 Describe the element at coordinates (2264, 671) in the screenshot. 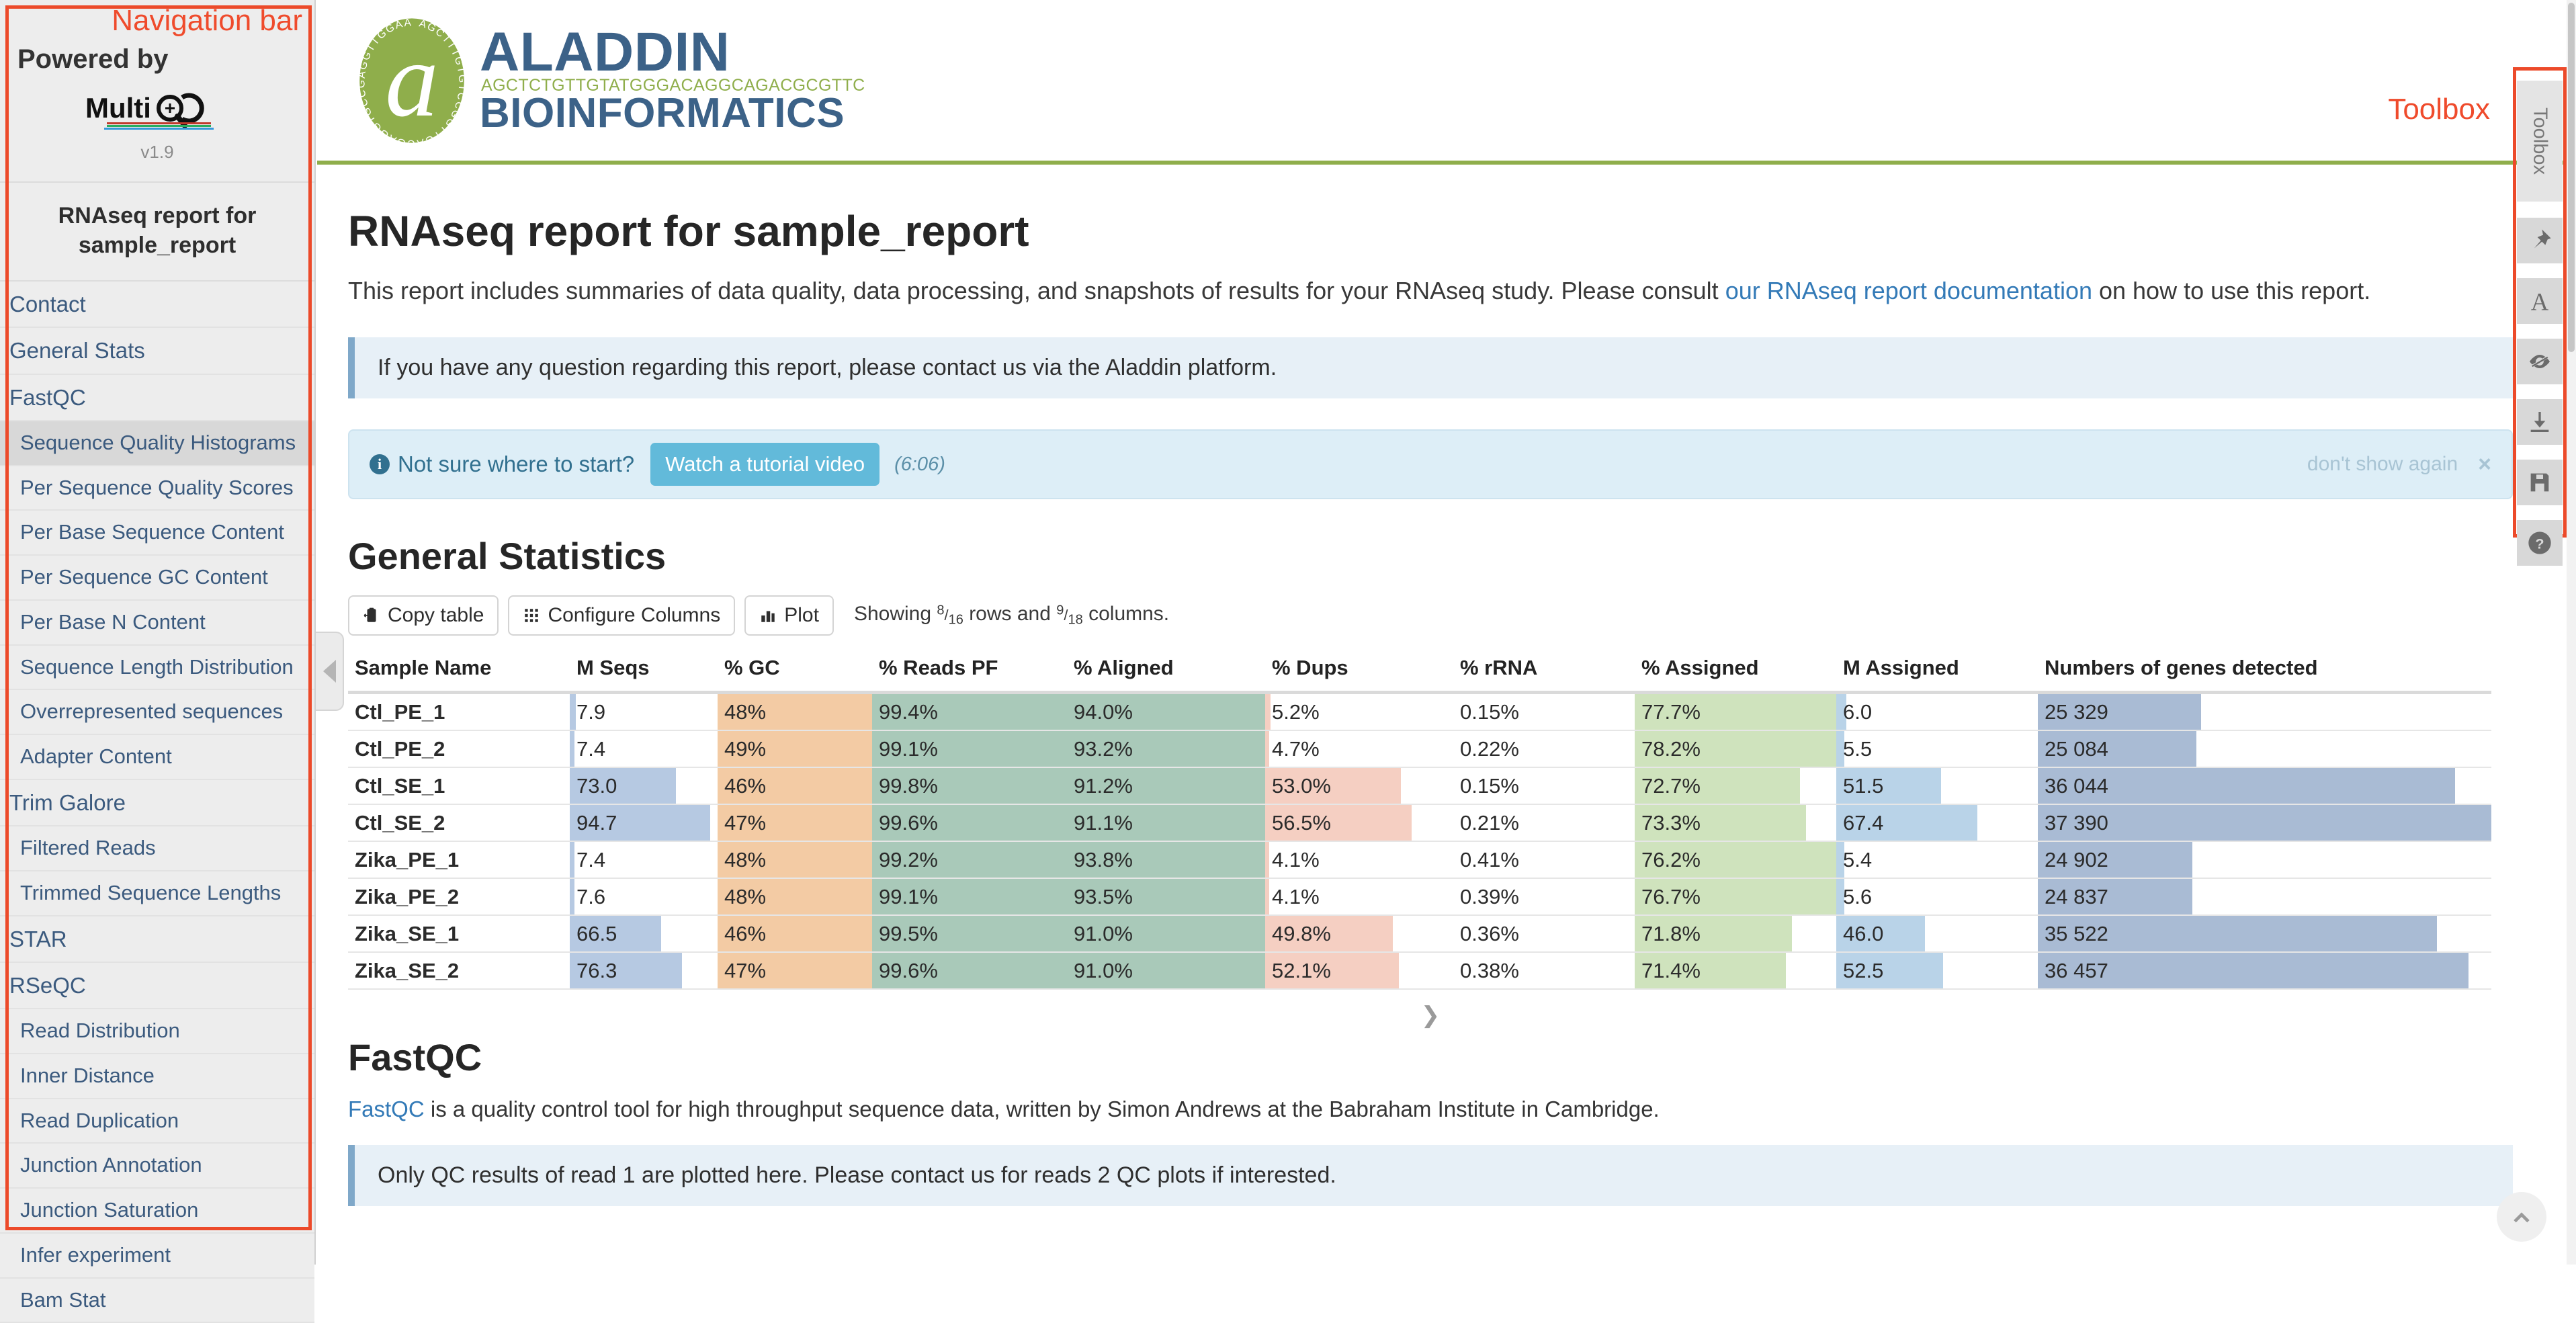

I see `column-header-numbers-of-genes-detected: Numbers of genes detected` at that location.